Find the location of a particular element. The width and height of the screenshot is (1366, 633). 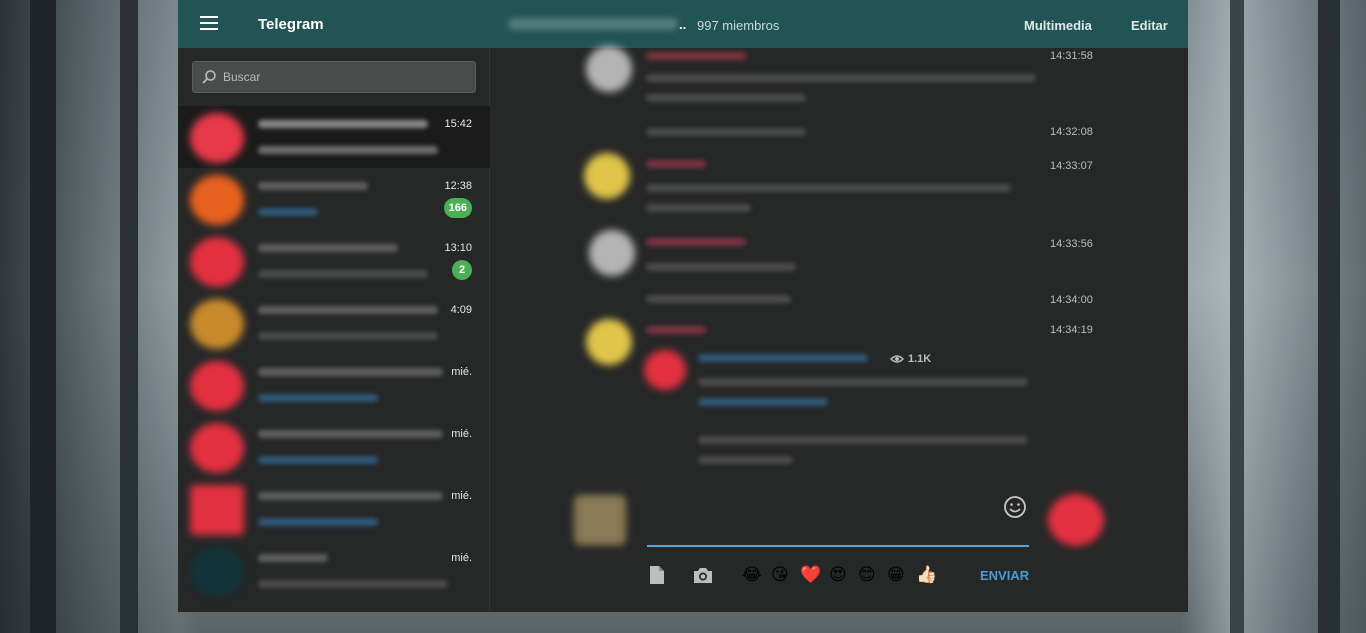

chat-time: 12:38 is located at coordinates (458, 186).